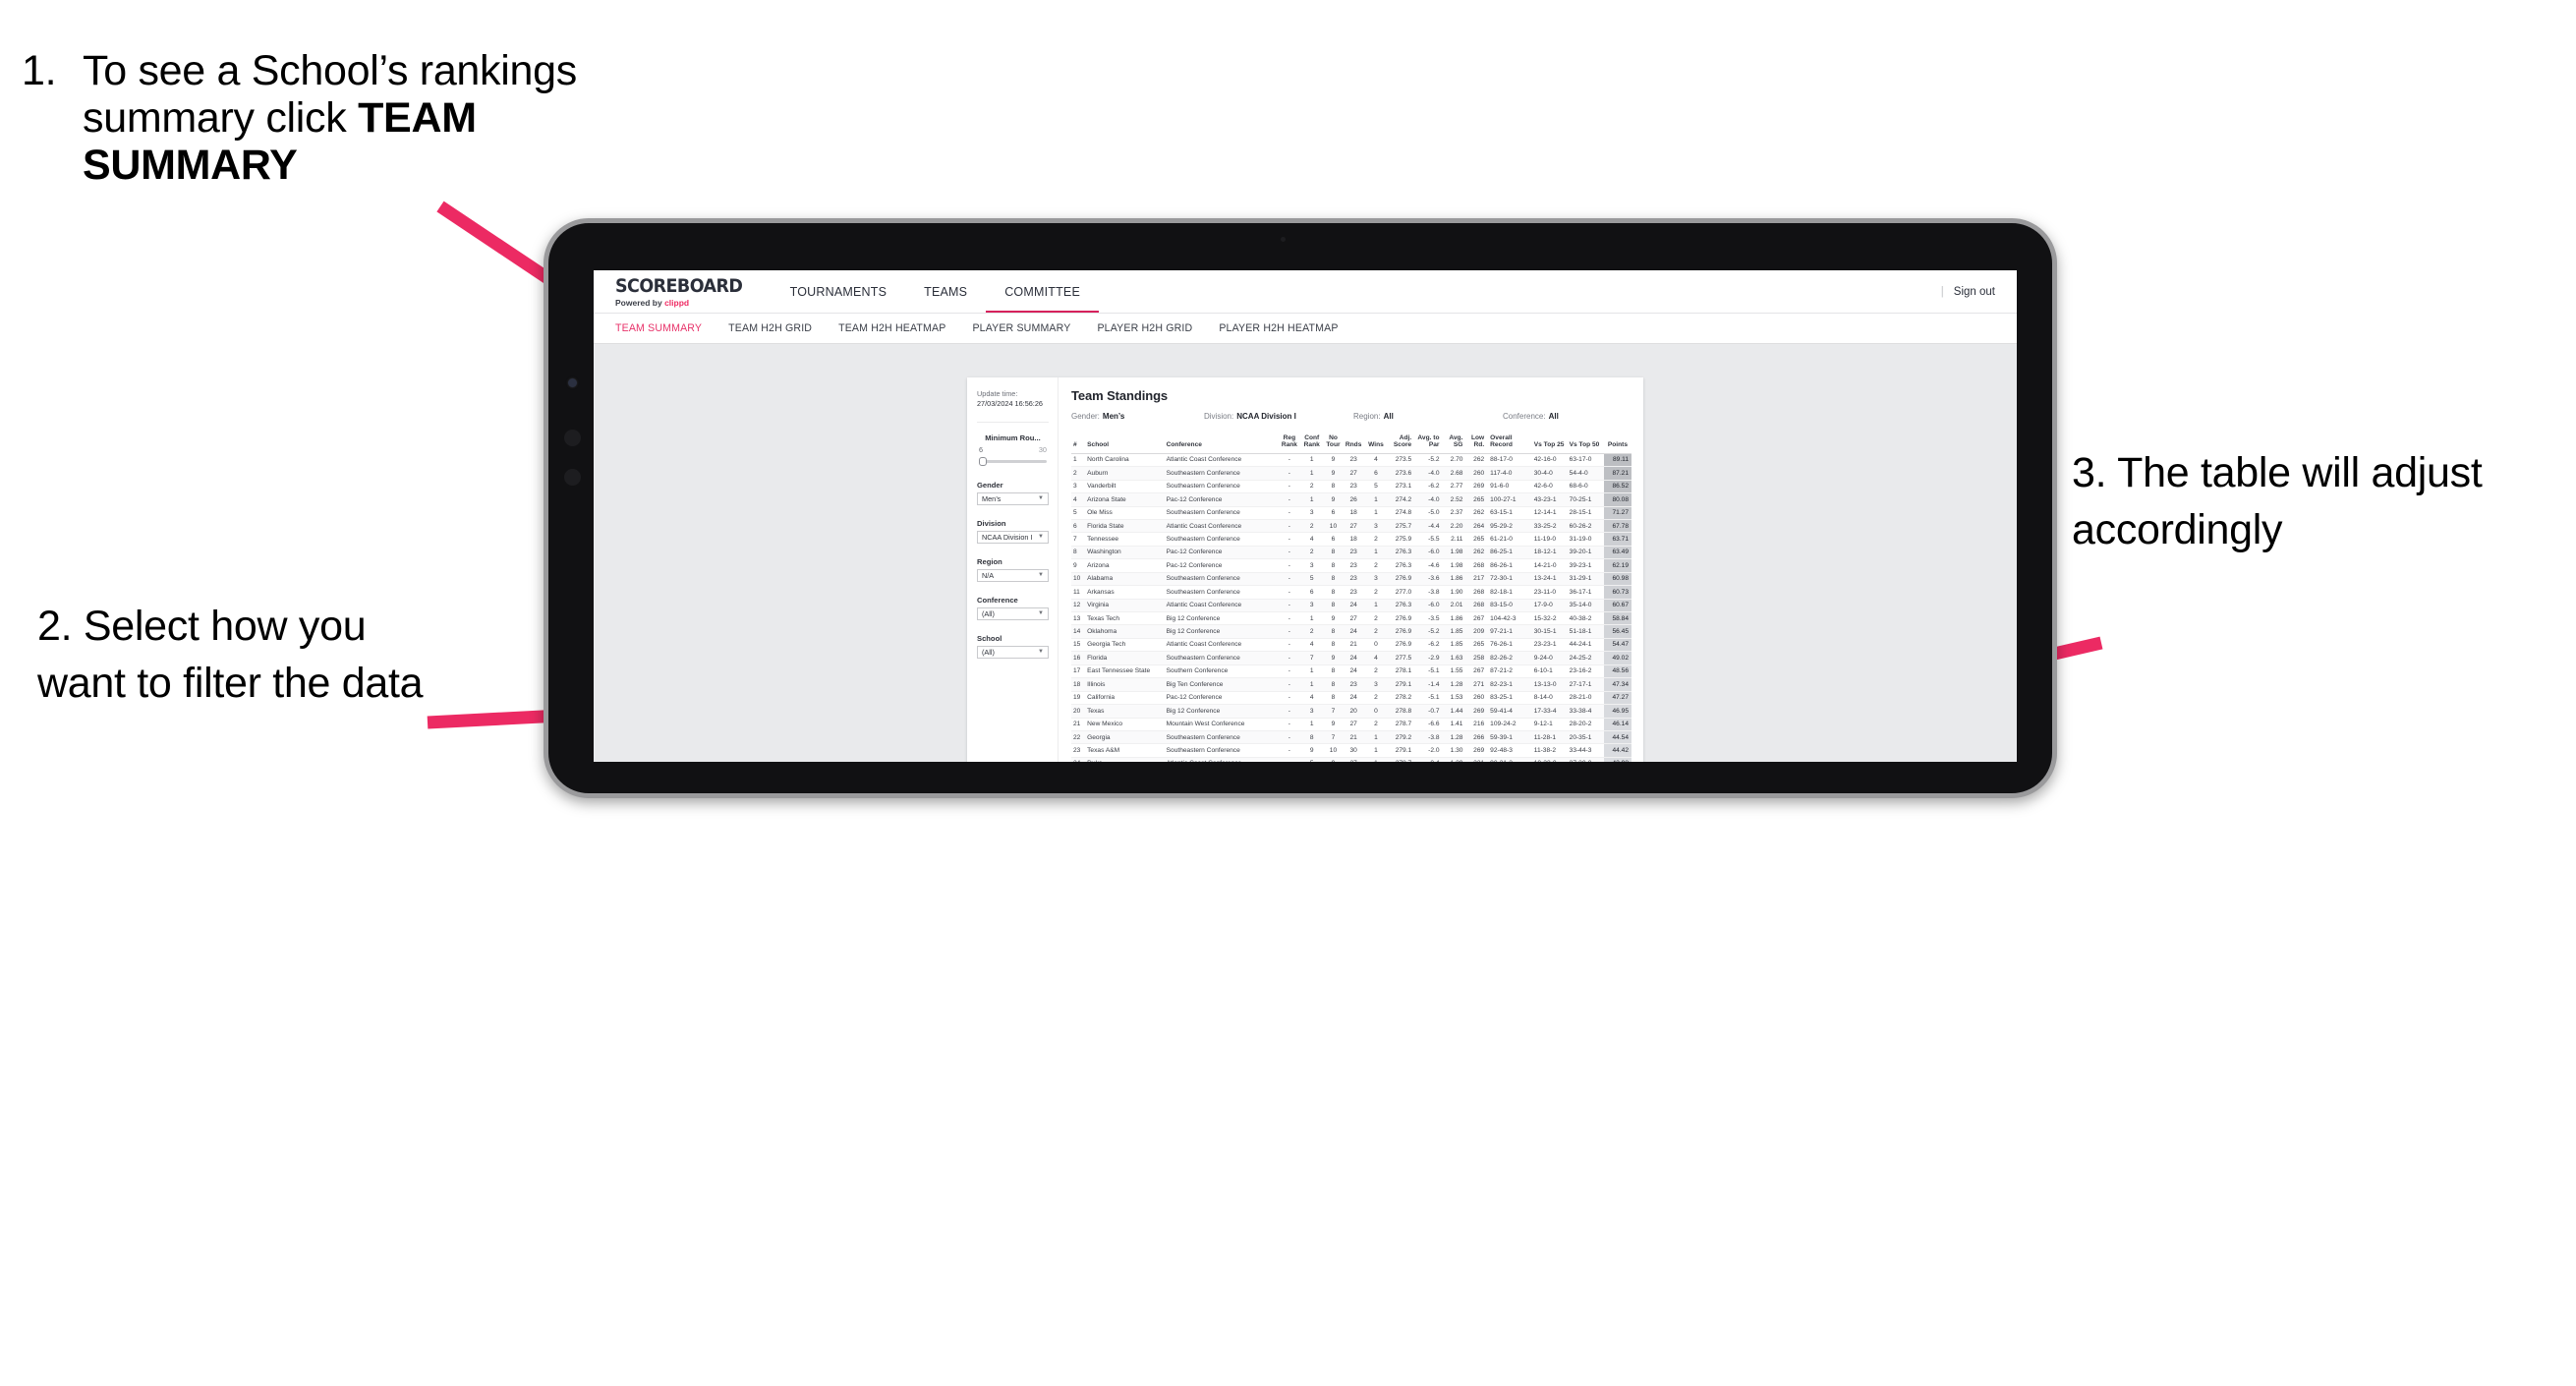  Describe the element at coordinates (1125, 672) in the screenshot. I see `cell-school: East Tennessee State` at that location.